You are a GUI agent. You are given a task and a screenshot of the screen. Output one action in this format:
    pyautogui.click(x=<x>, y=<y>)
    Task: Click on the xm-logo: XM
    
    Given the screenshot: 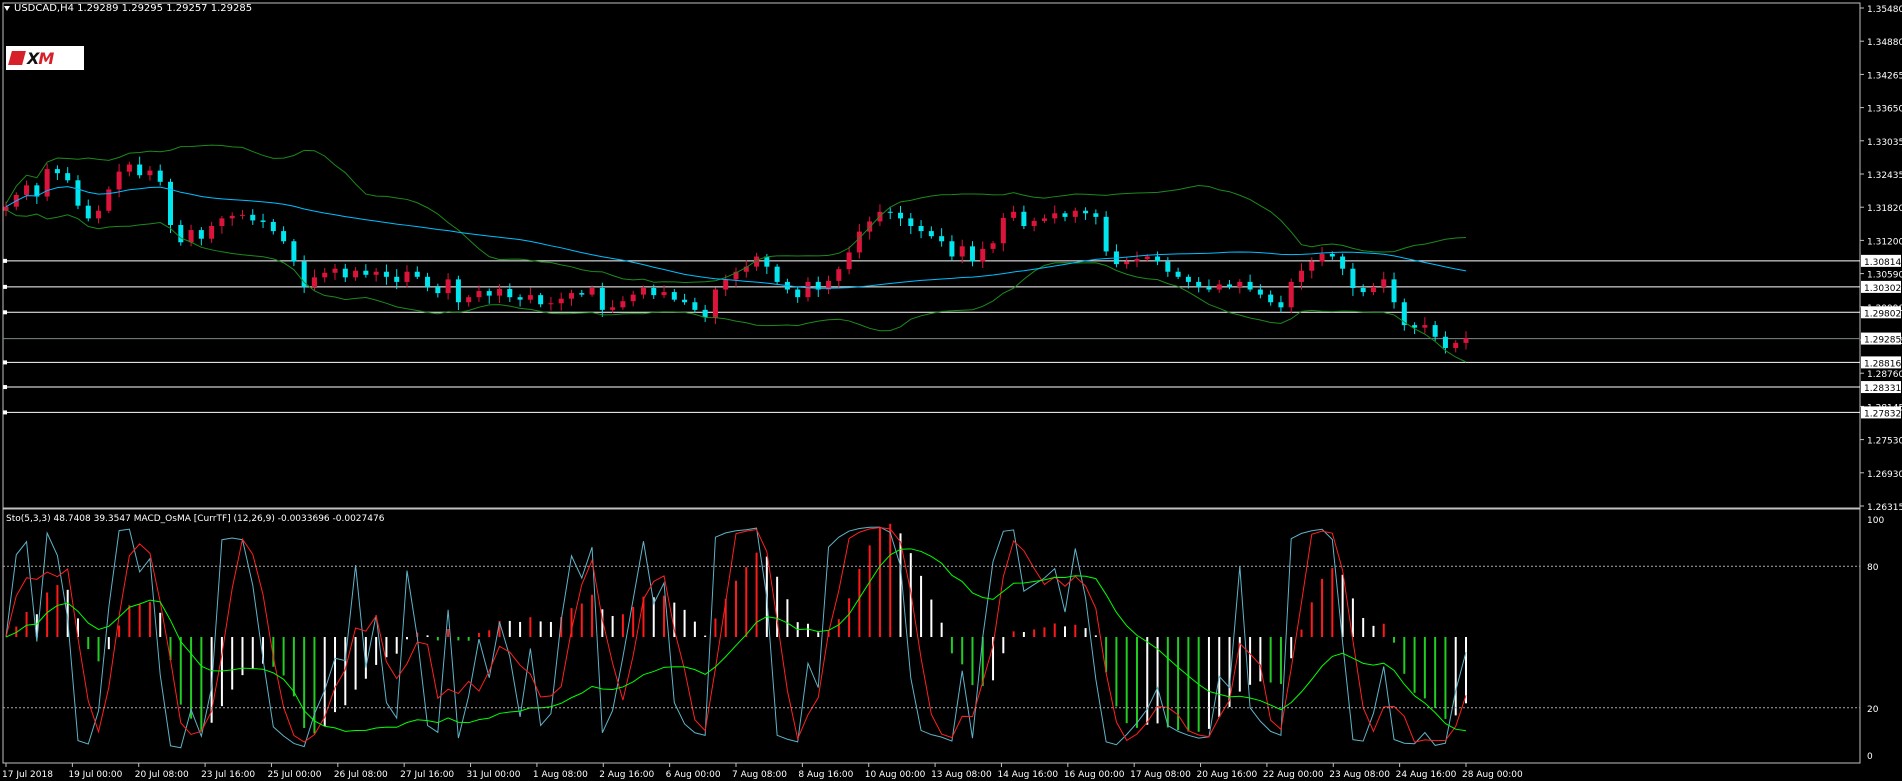 What is the action you would take?
    pyautogui.click(x=45, y=58)
    